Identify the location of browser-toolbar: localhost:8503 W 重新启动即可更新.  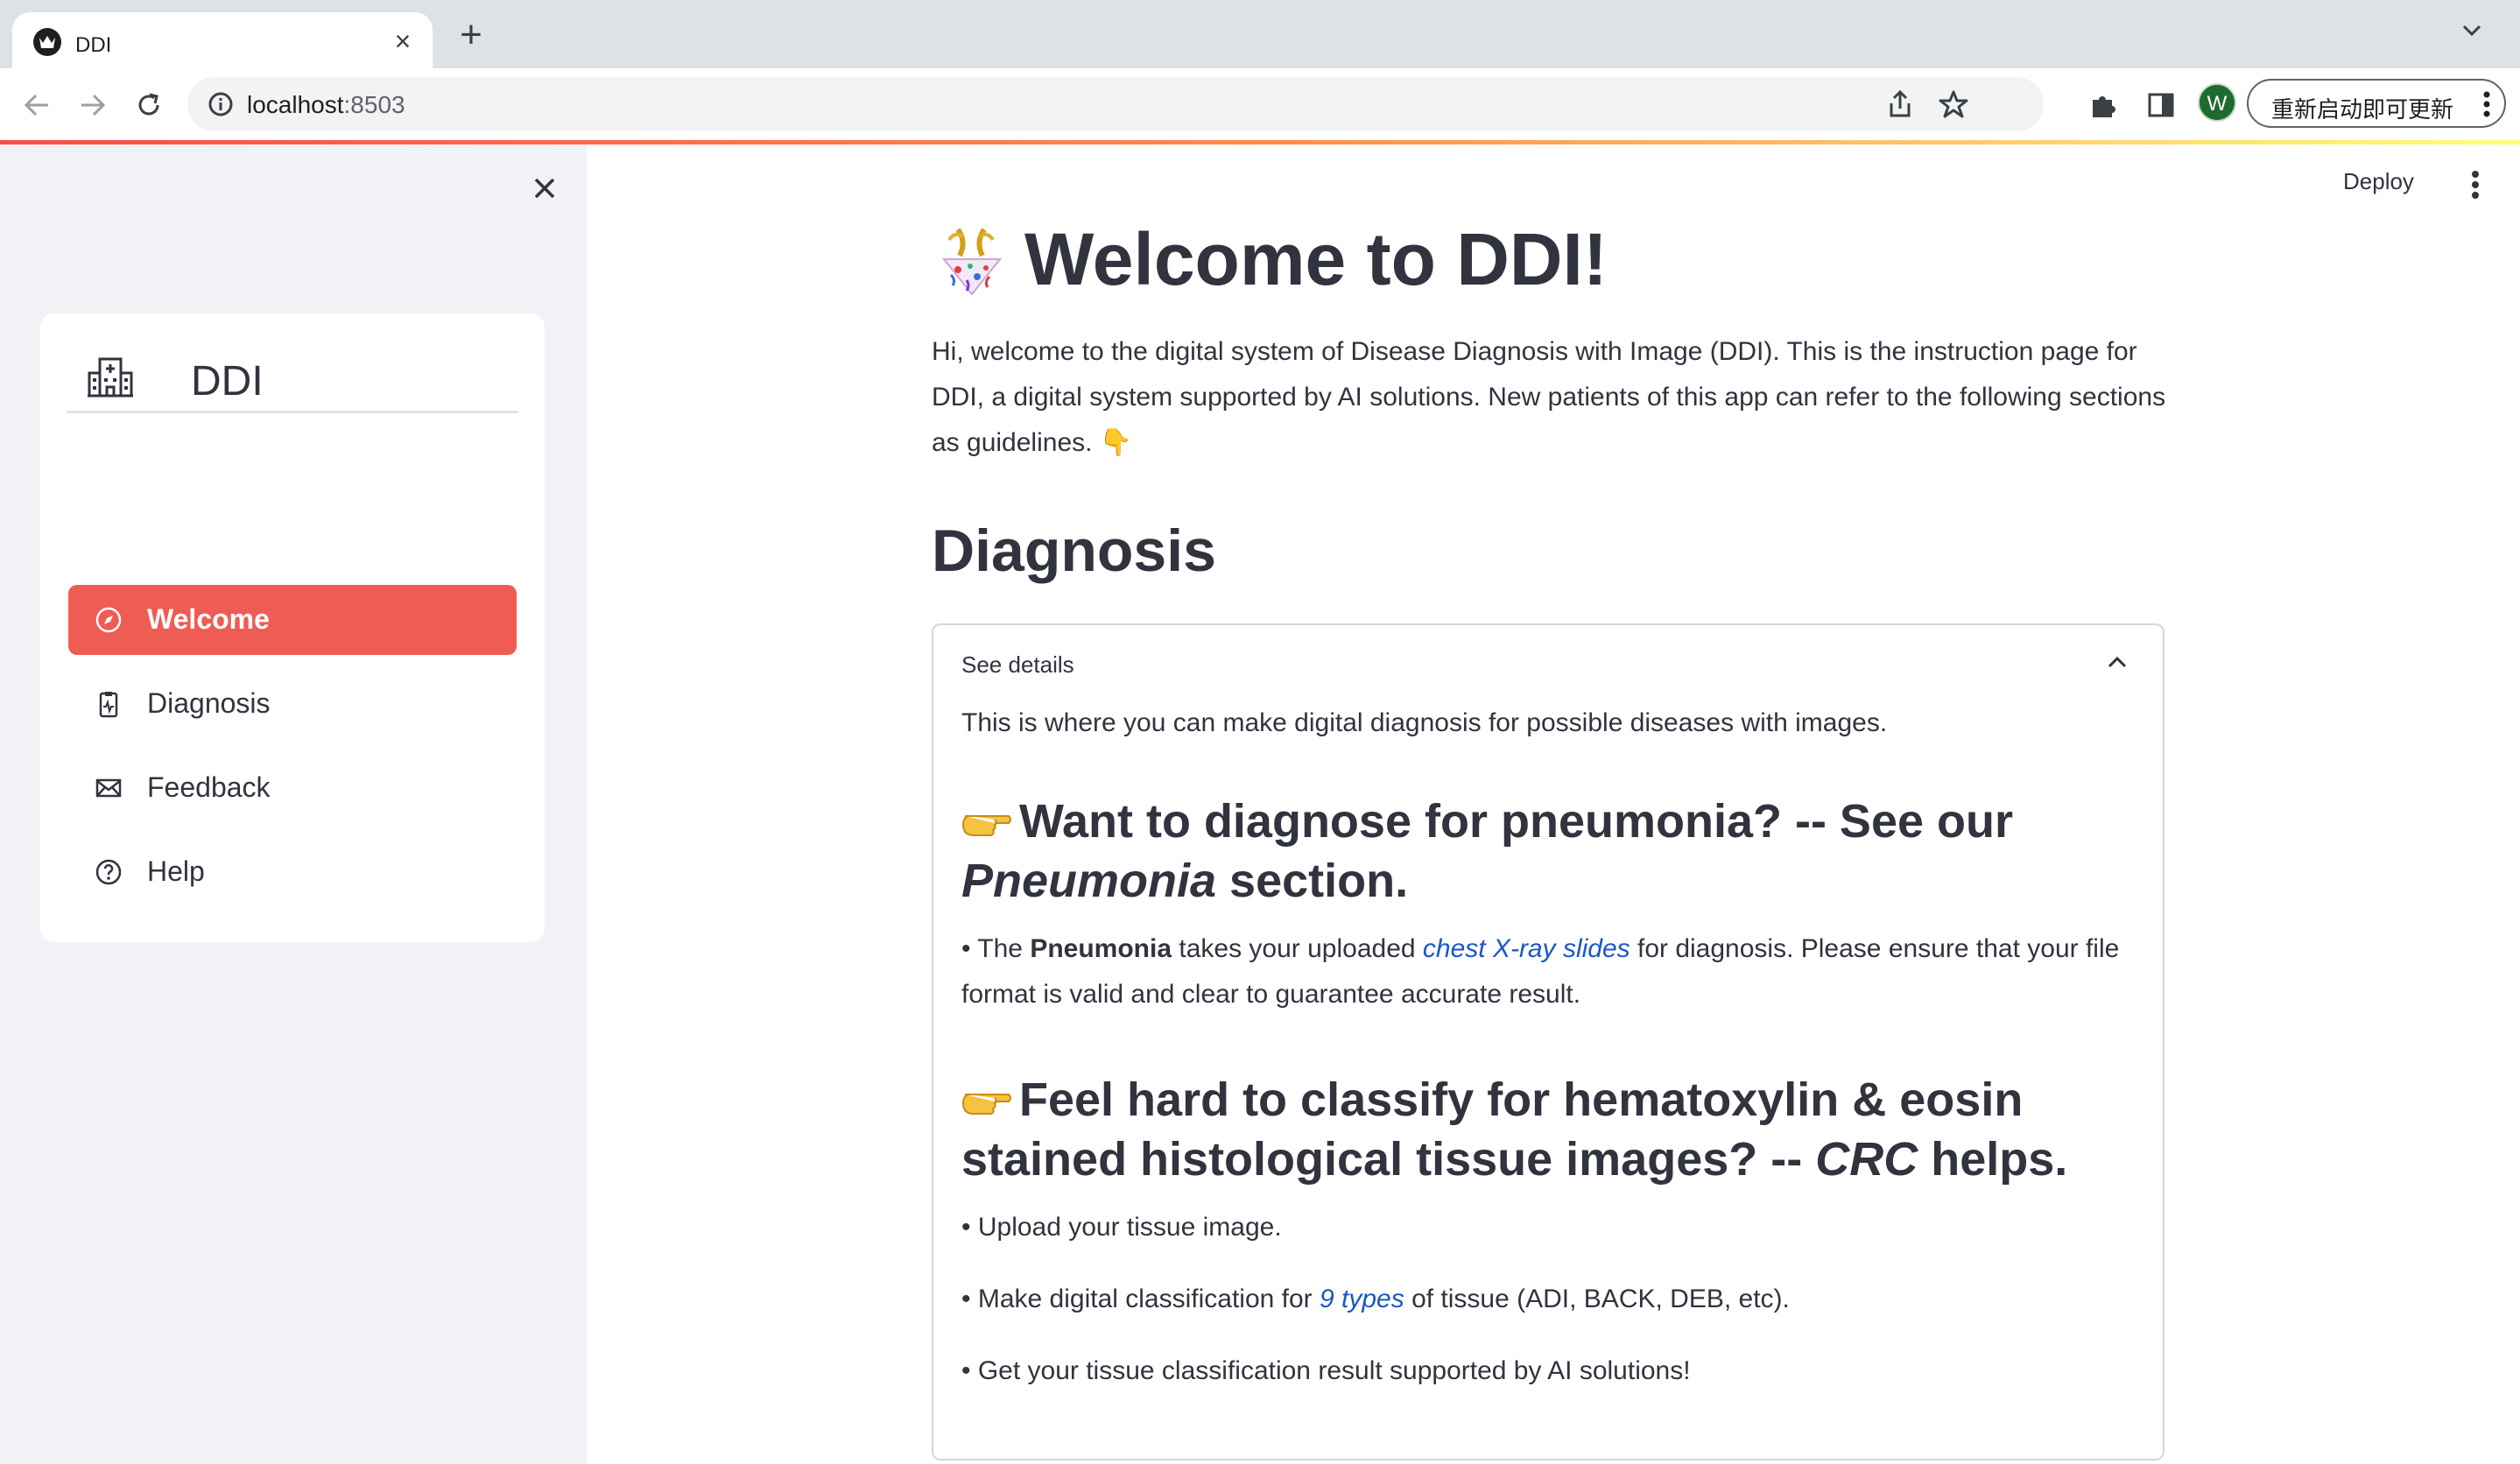
(1260, 105).